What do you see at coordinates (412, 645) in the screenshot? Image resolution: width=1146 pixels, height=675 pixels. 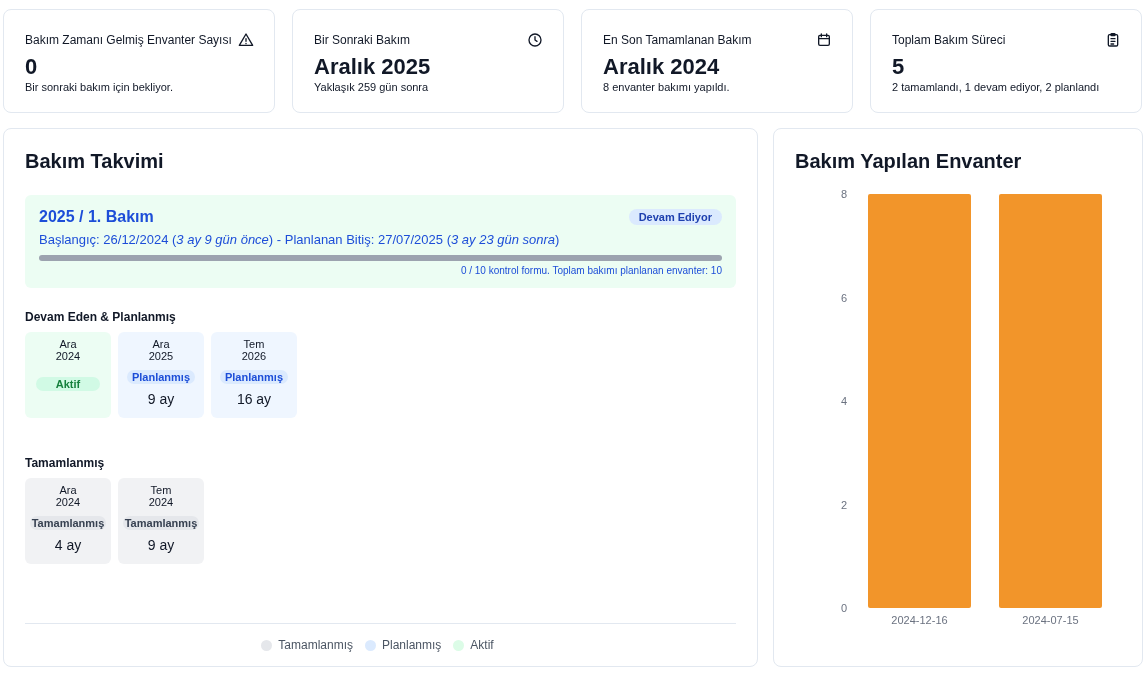 I see `legend-label: Planlanmış` at bounding box center [412, 645].